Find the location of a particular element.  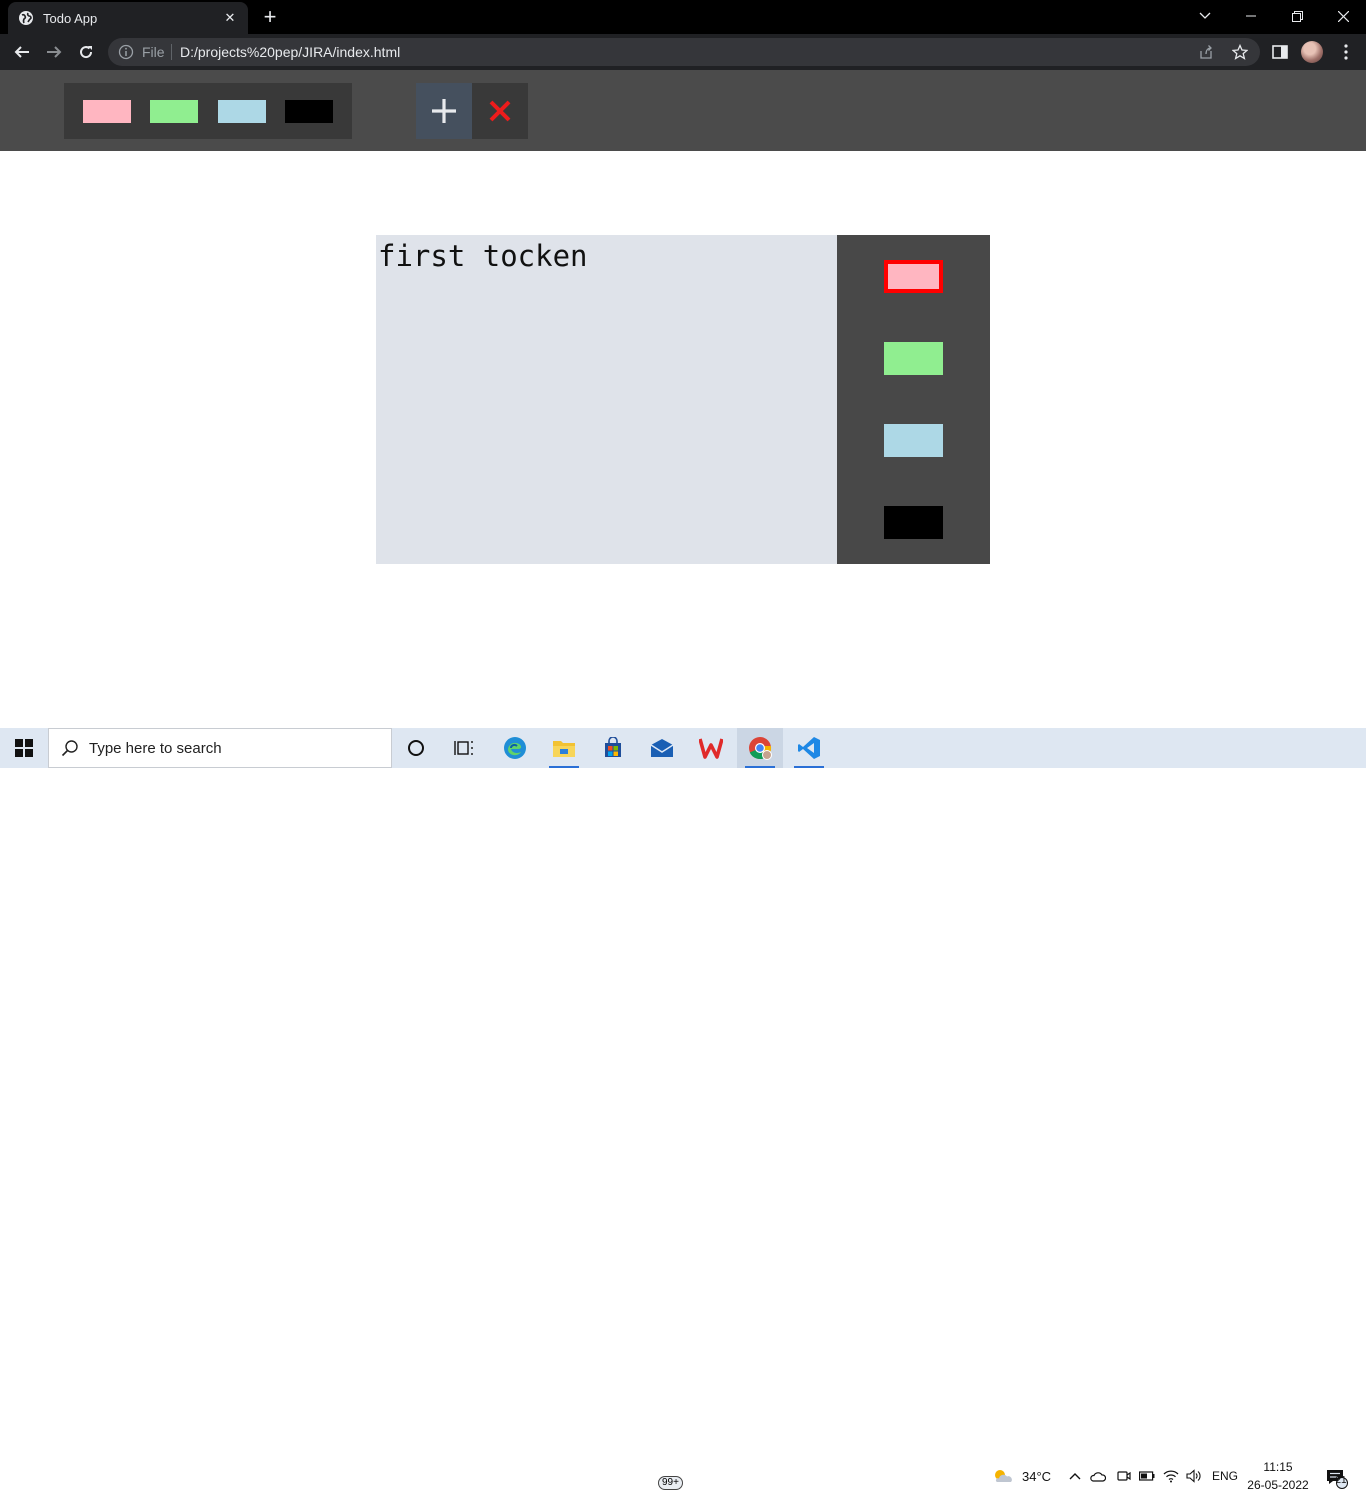

filter-lightgreen is located at coordinates (174, 111).